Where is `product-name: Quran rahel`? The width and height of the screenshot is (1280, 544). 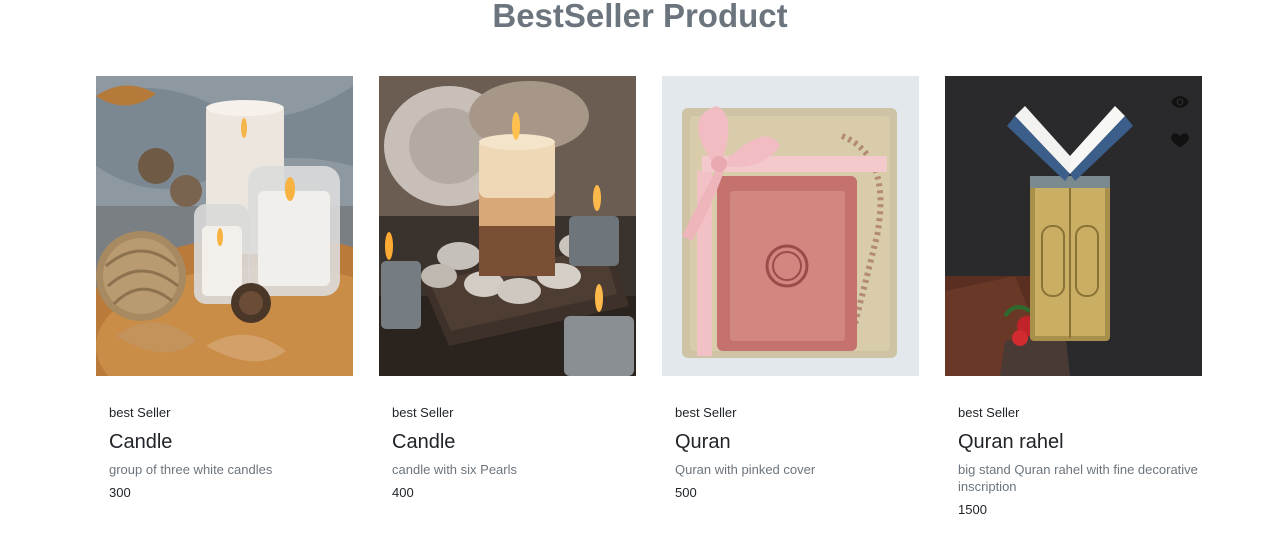
product-name: Quran rahel is located at coordinates (1078, 442).